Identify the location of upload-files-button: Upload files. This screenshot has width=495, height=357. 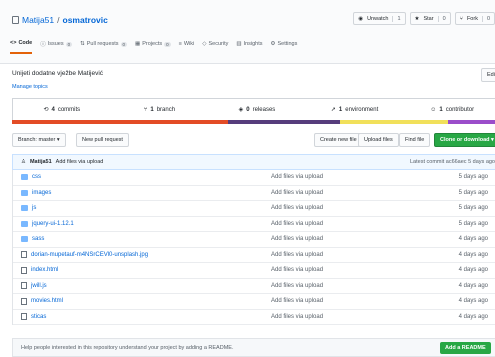
(378, 140).